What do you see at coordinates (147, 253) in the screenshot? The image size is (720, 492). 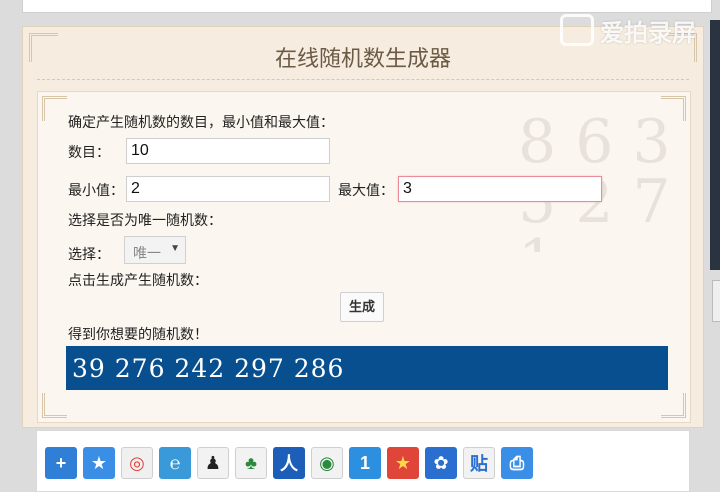 I see `unique-select-value: 唯一` at bounding box center [147, 253].